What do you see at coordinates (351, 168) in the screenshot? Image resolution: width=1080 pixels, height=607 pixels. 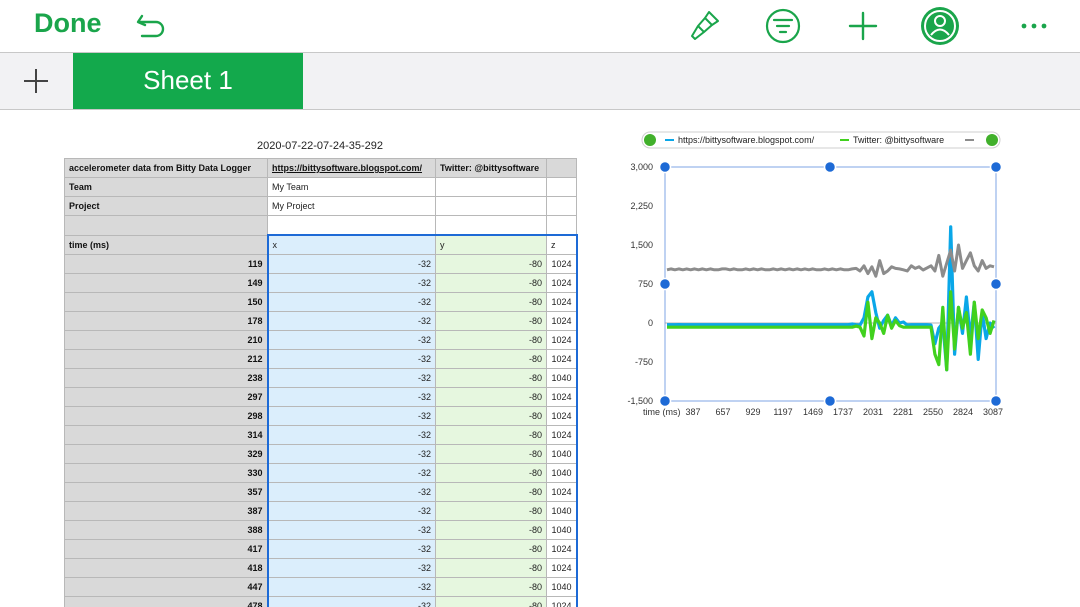 I see `header-link-cell: https://bittysoftware.blogspot.com/` at bounding box center [351, 168].